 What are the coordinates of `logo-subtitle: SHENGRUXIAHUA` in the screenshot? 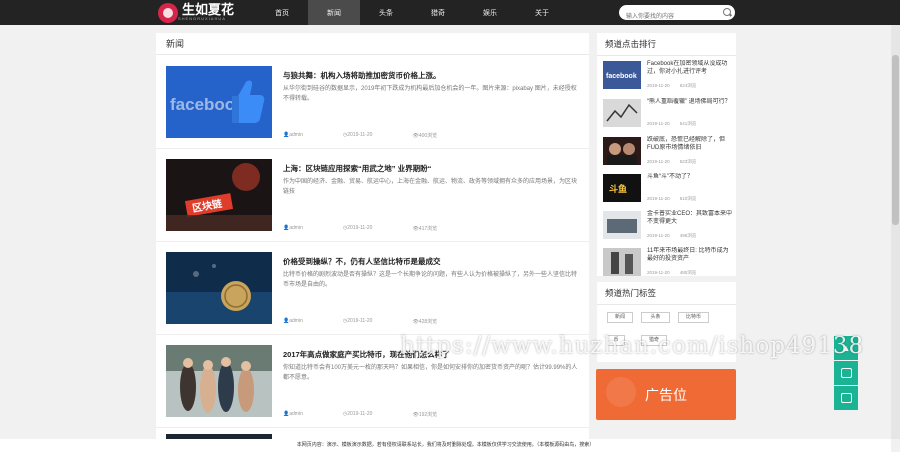 It's located at (202, 18).